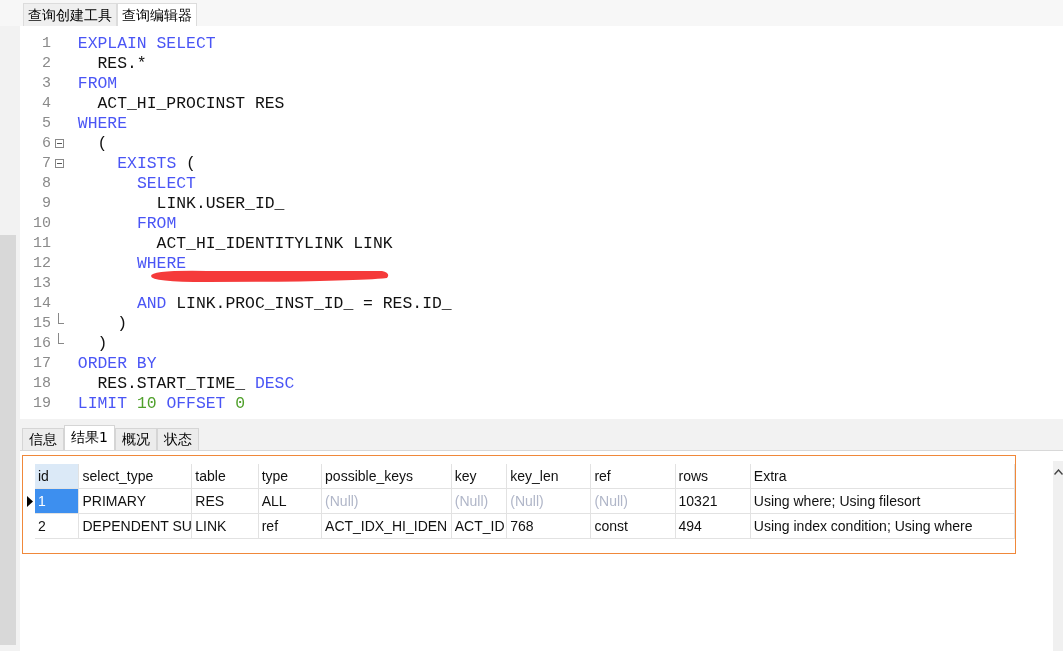 The image size is (1063, 651). What do you see at coordinates (70, 14) in the screenshot?
I see `editor-tab: 查询创建工具` at bounding box center [70, 14].